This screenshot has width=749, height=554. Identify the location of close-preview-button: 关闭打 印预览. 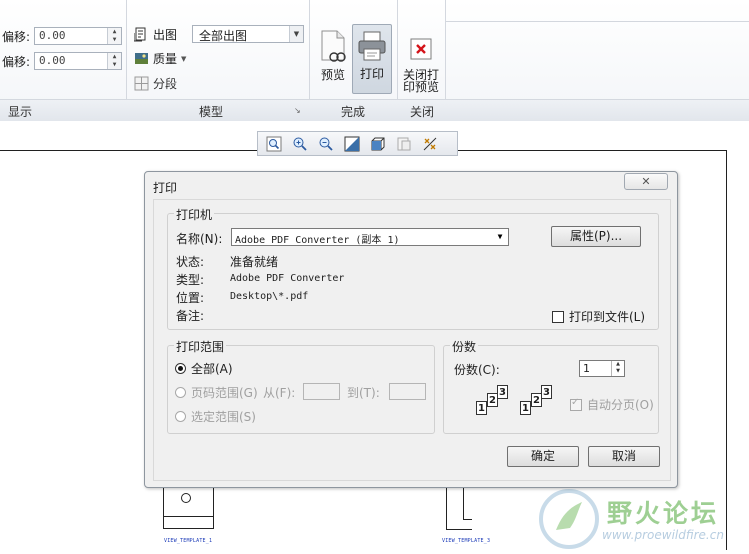
(421, 61).